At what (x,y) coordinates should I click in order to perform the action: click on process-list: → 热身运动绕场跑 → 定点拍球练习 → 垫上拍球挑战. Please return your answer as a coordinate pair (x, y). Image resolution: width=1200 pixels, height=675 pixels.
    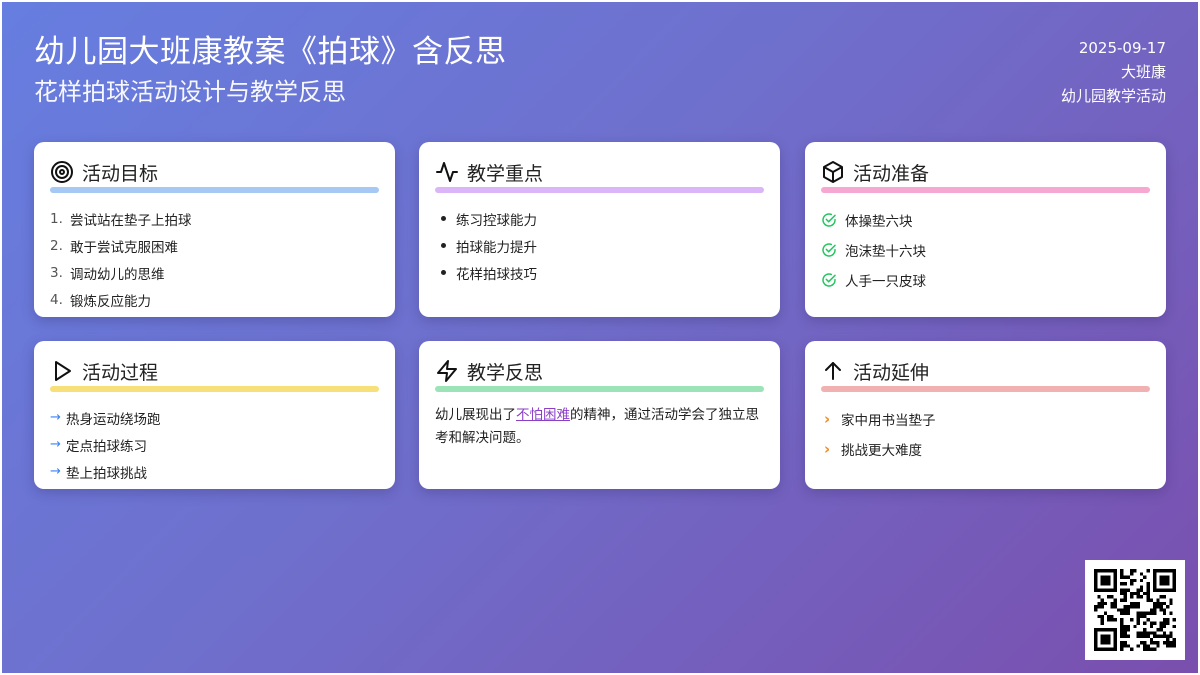
    Looking at the image, I should click on (214, 444).